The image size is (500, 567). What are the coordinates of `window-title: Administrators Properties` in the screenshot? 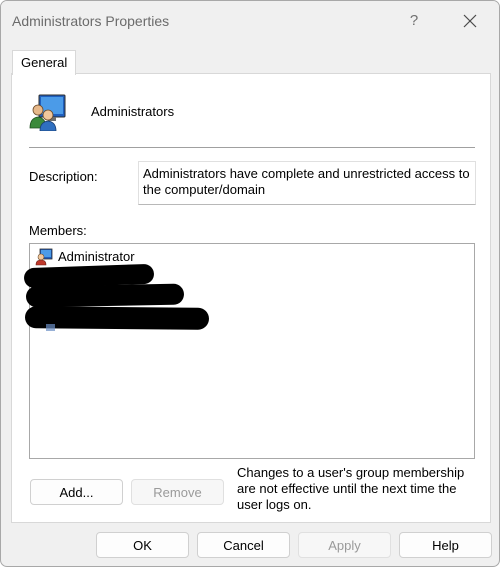 It's located at (91, 21).